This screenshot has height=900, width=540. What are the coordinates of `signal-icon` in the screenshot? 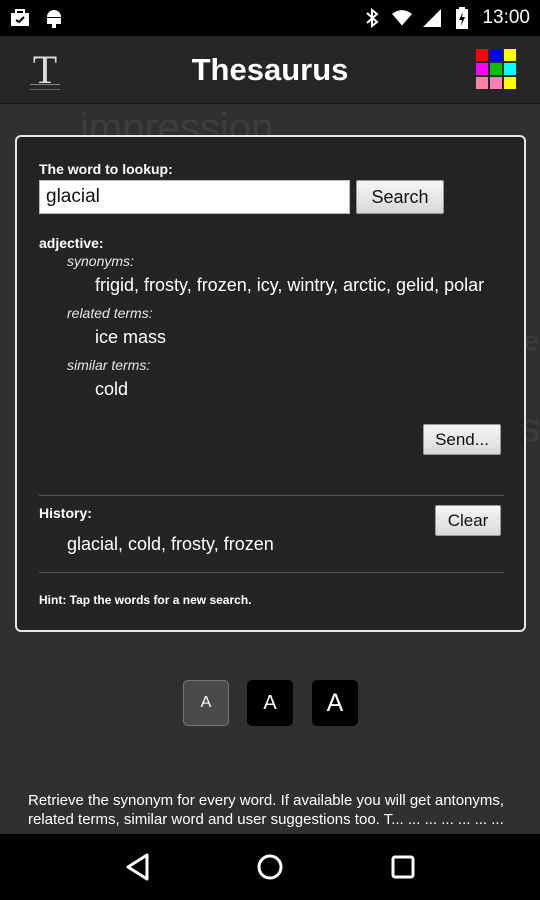 It's located at (432, 18).